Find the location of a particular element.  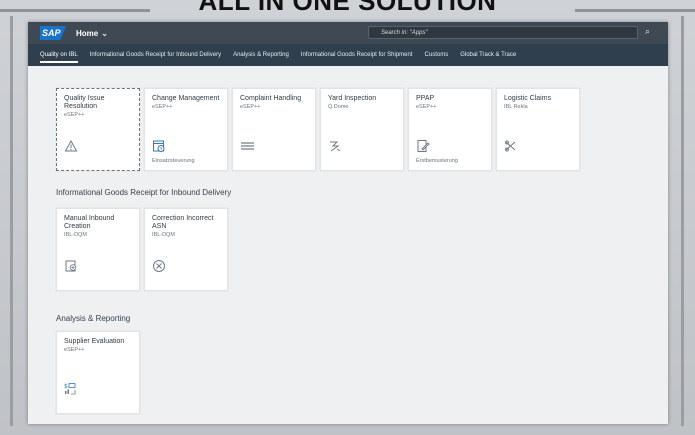

decorative-rail-right is located at coordinates (682, 221).